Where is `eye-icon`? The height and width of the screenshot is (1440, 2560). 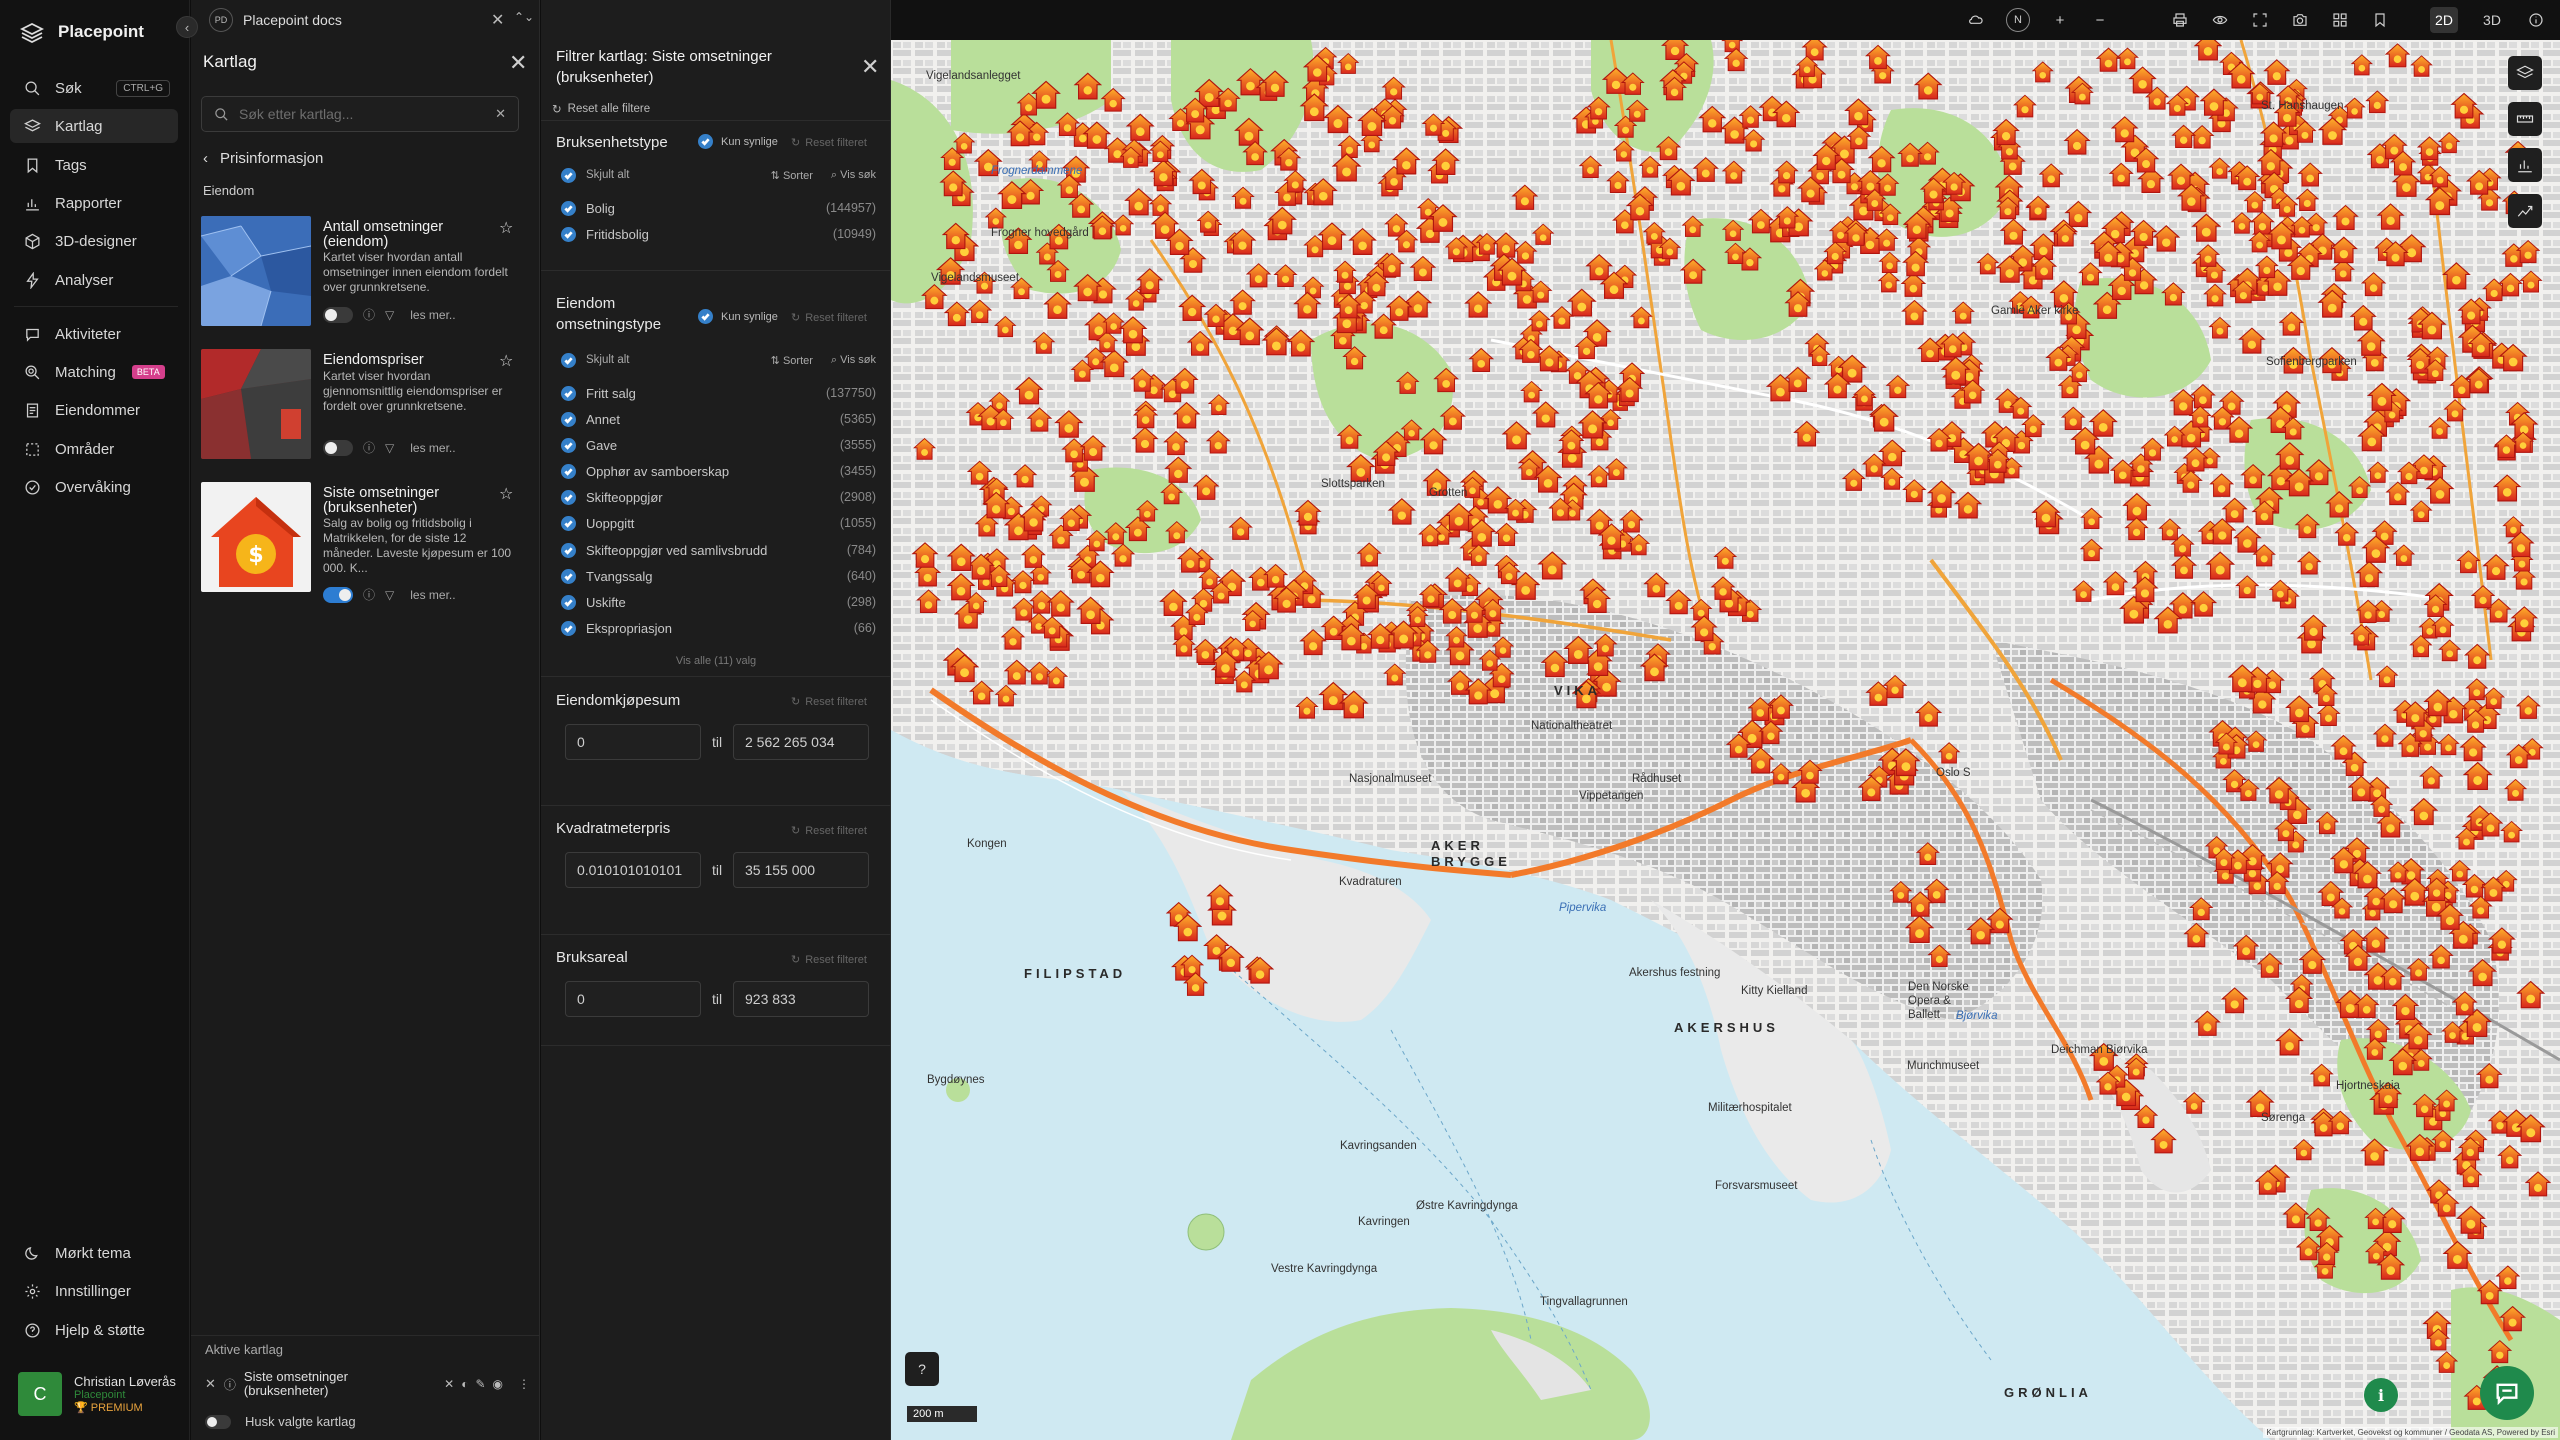 eye-icon is located at coordinates (2220, 20).